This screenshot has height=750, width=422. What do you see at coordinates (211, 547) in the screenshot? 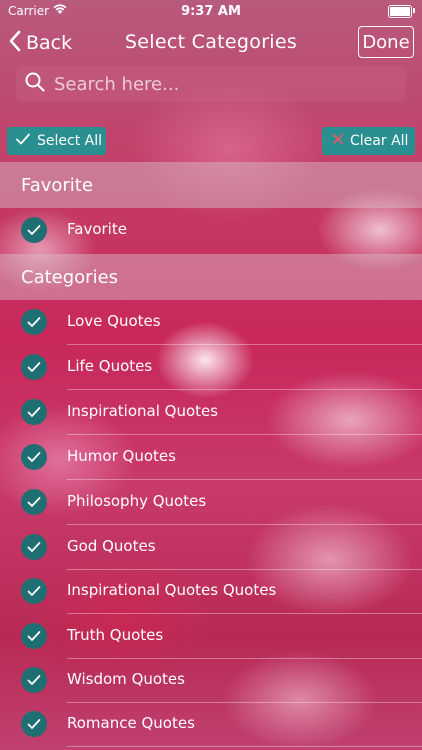
I see `list-item: God Quotes` at bounding box center [211, 547].